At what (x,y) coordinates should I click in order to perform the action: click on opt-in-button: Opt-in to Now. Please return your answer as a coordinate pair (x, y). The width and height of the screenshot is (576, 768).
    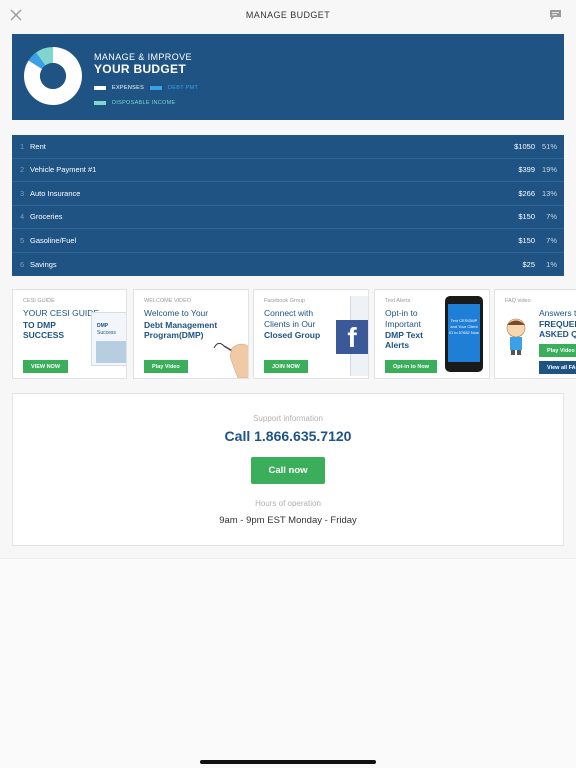
    Looking at the image, I should click on (411, 366).